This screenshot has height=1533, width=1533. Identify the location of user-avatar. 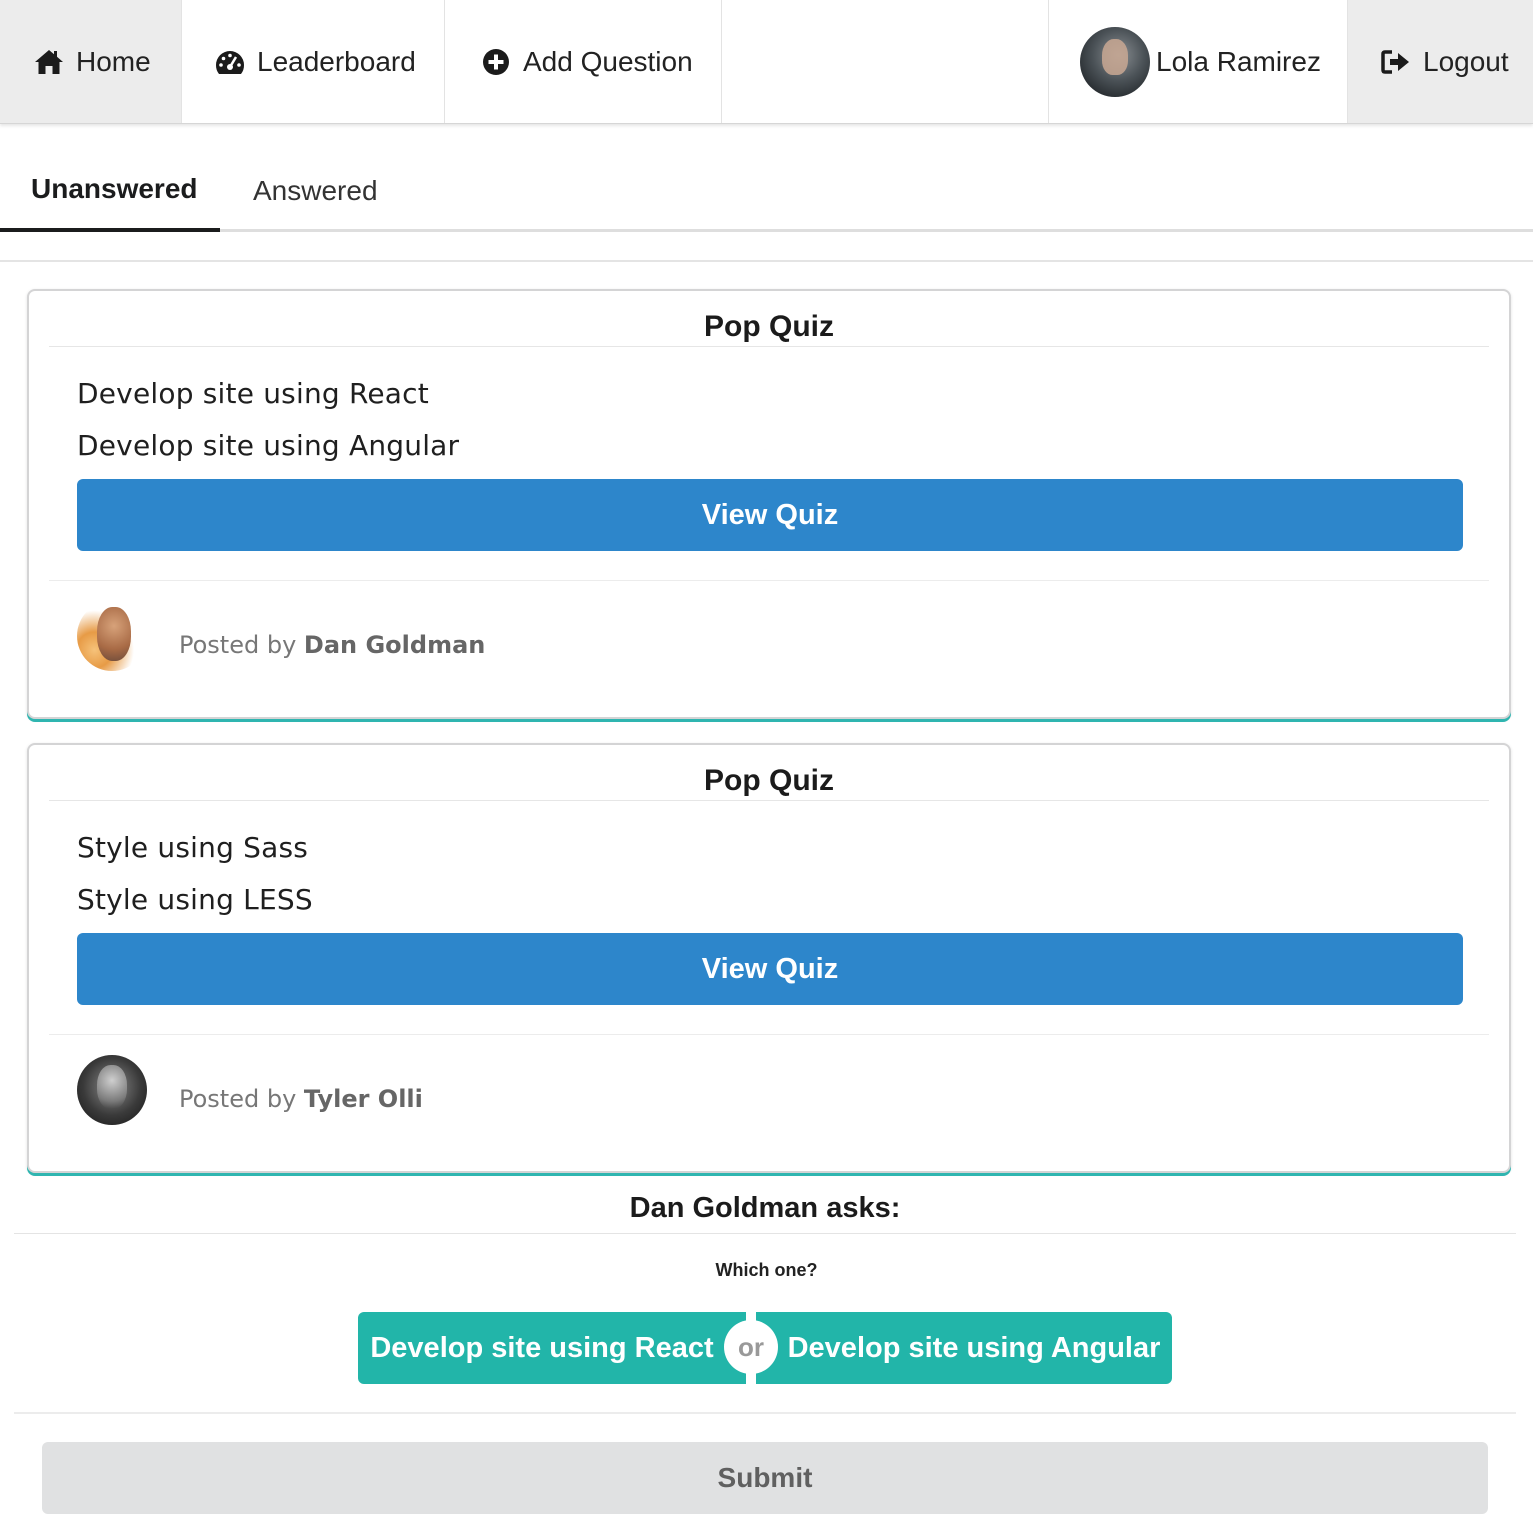
(1115, 61).